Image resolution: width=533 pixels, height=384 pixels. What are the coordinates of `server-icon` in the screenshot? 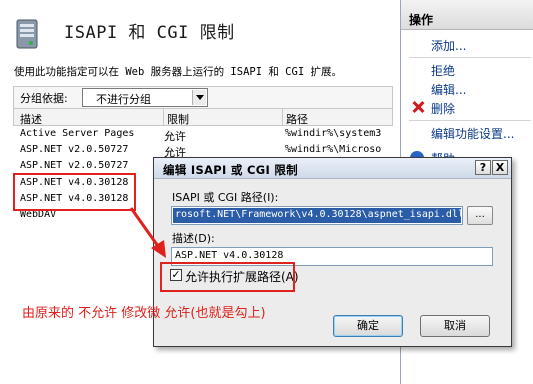 It's located at (27, 34).